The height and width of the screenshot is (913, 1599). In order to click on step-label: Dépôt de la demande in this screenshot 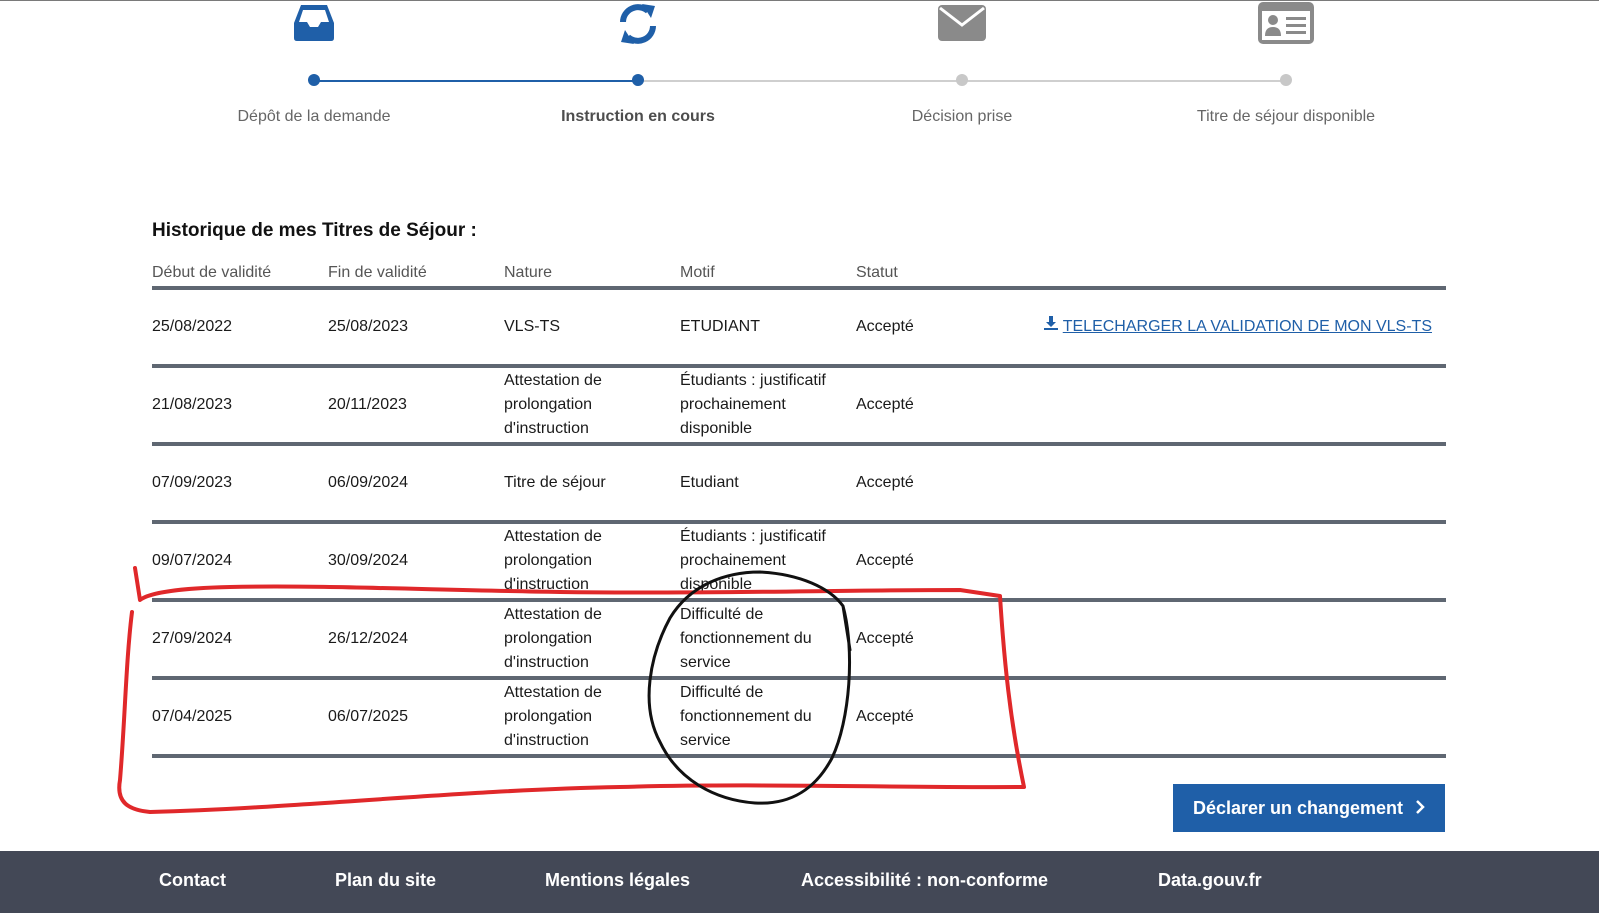, I will do `click(314, 116)`.